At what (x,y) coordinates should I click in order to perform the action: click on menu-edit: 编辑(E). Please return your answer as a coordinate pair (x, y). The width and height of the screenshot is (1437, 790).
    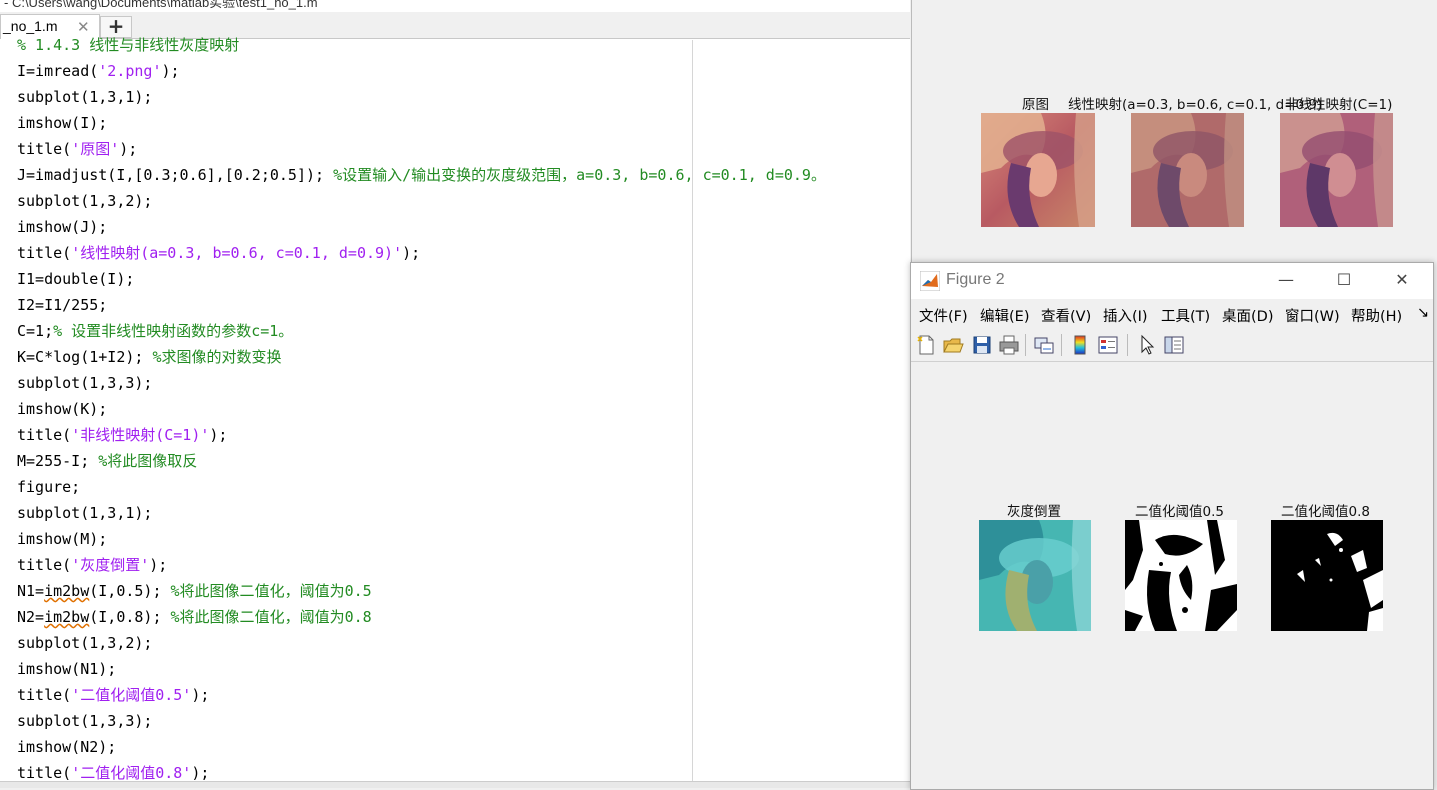
    Looking at the image, I should click on (1004, 315).